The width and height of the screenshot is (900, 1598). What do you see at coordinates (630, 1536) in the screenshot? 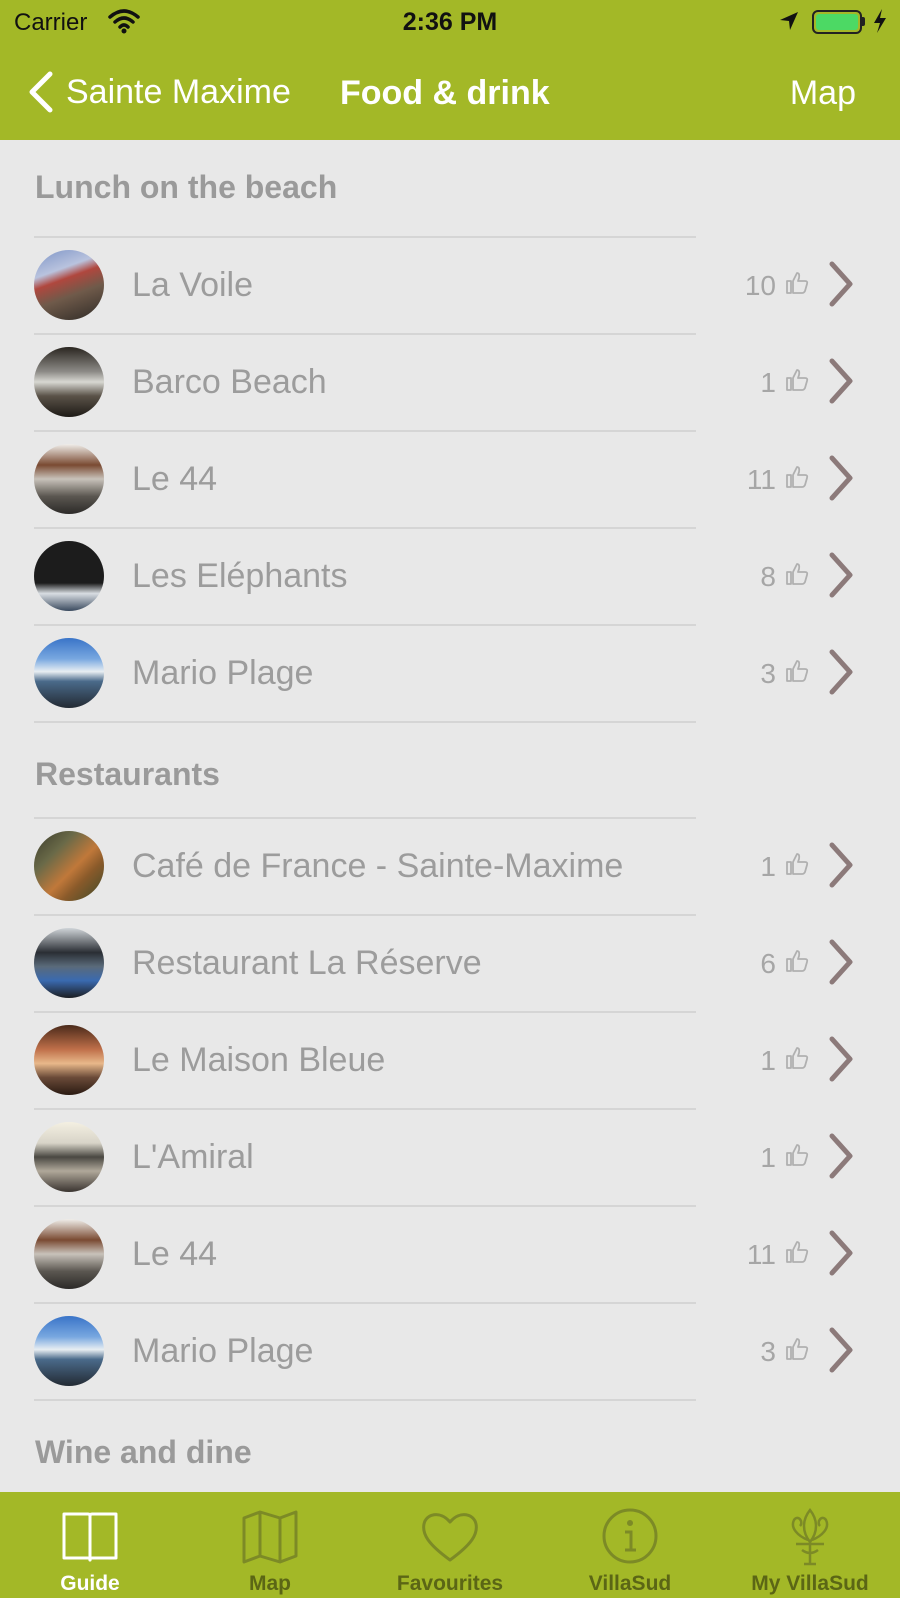
I see `info-icon` at bounding box center [630, 1536].